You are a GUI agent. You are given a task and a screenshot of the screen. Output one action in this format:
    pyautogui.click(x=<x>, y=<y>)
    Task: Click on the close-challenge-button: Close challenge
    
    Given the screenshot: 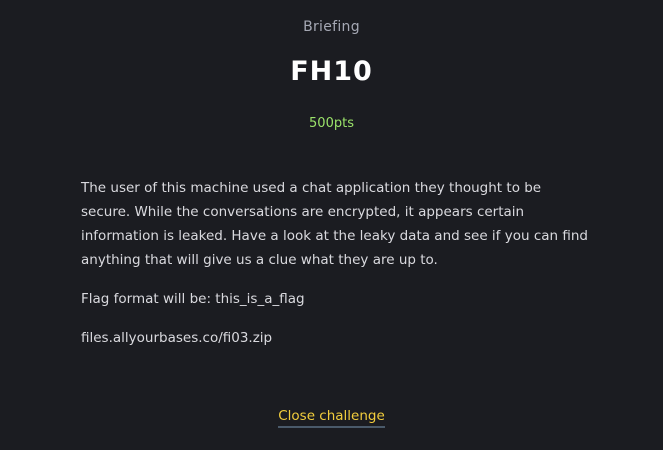 What is the action you would take?
    pyautogui.click(x=331, y=418)
    